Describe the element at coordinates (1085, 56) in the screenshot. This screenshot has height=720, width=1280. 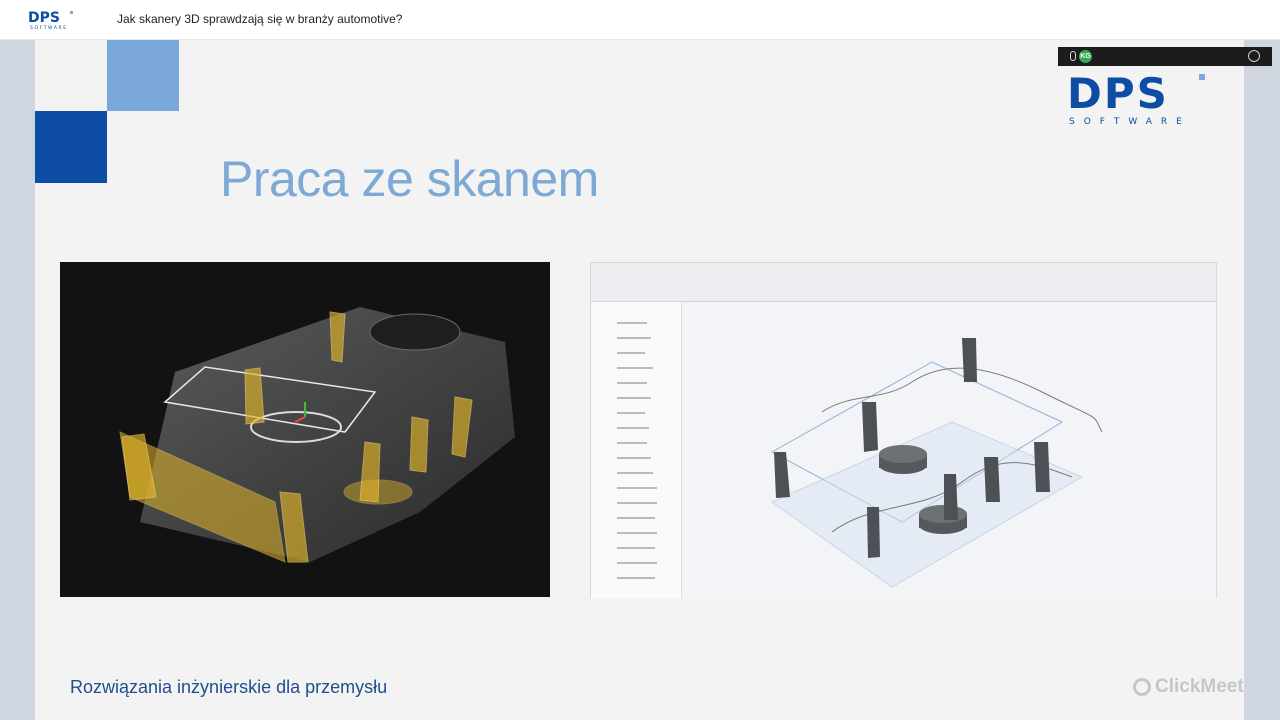
I see `presenter-avatar: KG` at that location.